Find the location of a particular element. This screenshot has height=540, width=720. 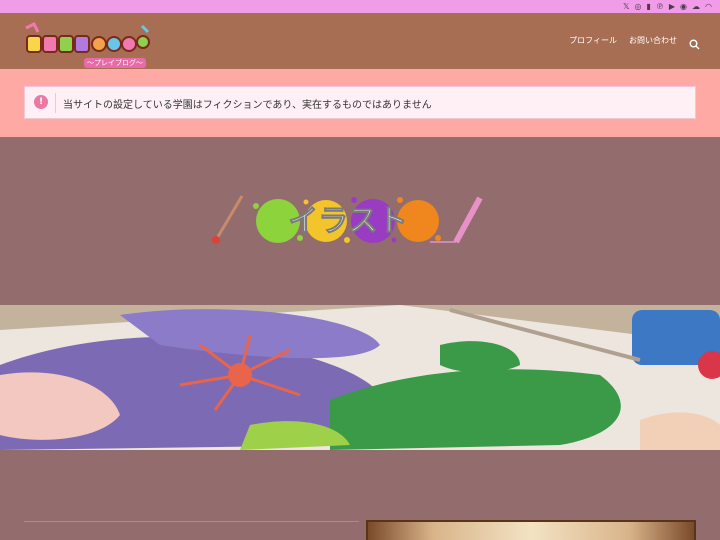

hero-title-text: イラスト is located at coordinates (347, 221).